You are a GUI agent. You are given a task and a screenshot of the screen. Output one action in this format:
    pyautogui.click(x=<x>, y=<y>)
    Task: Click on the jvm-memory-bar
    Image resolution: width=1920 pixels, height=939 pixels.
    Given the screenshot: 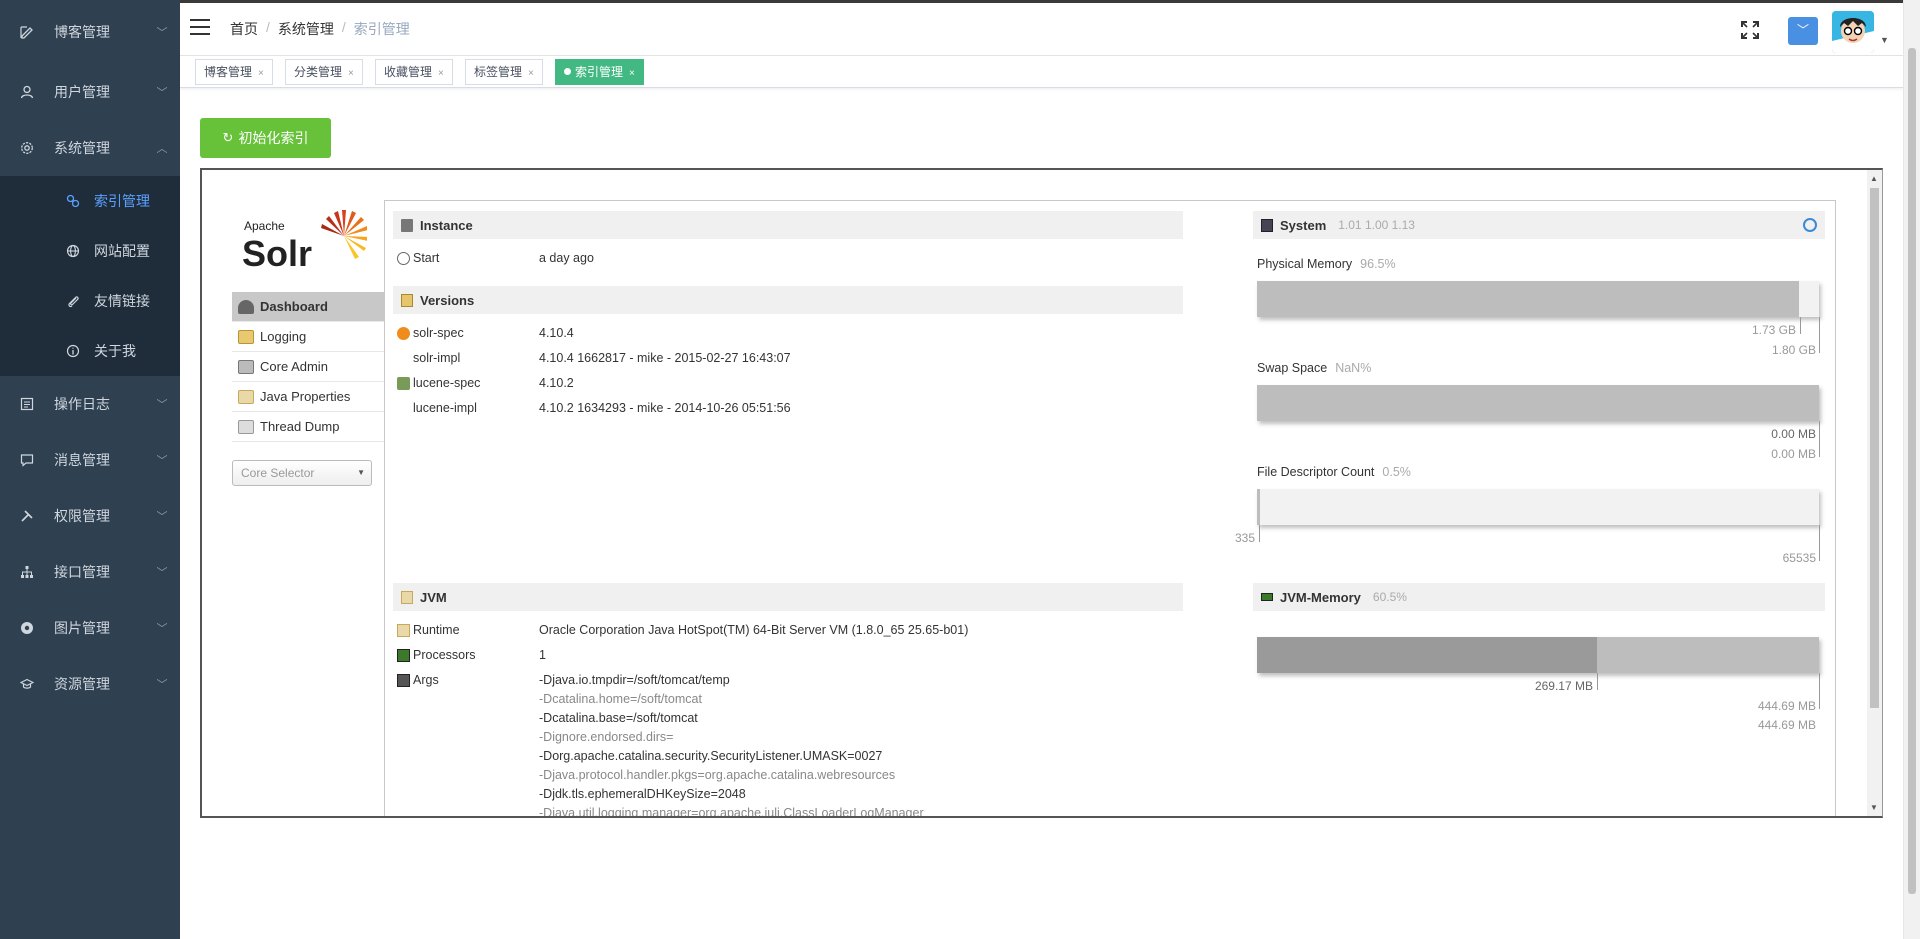 What is the action you would take?
    pyautogui.click(x=1538, y=655)
    